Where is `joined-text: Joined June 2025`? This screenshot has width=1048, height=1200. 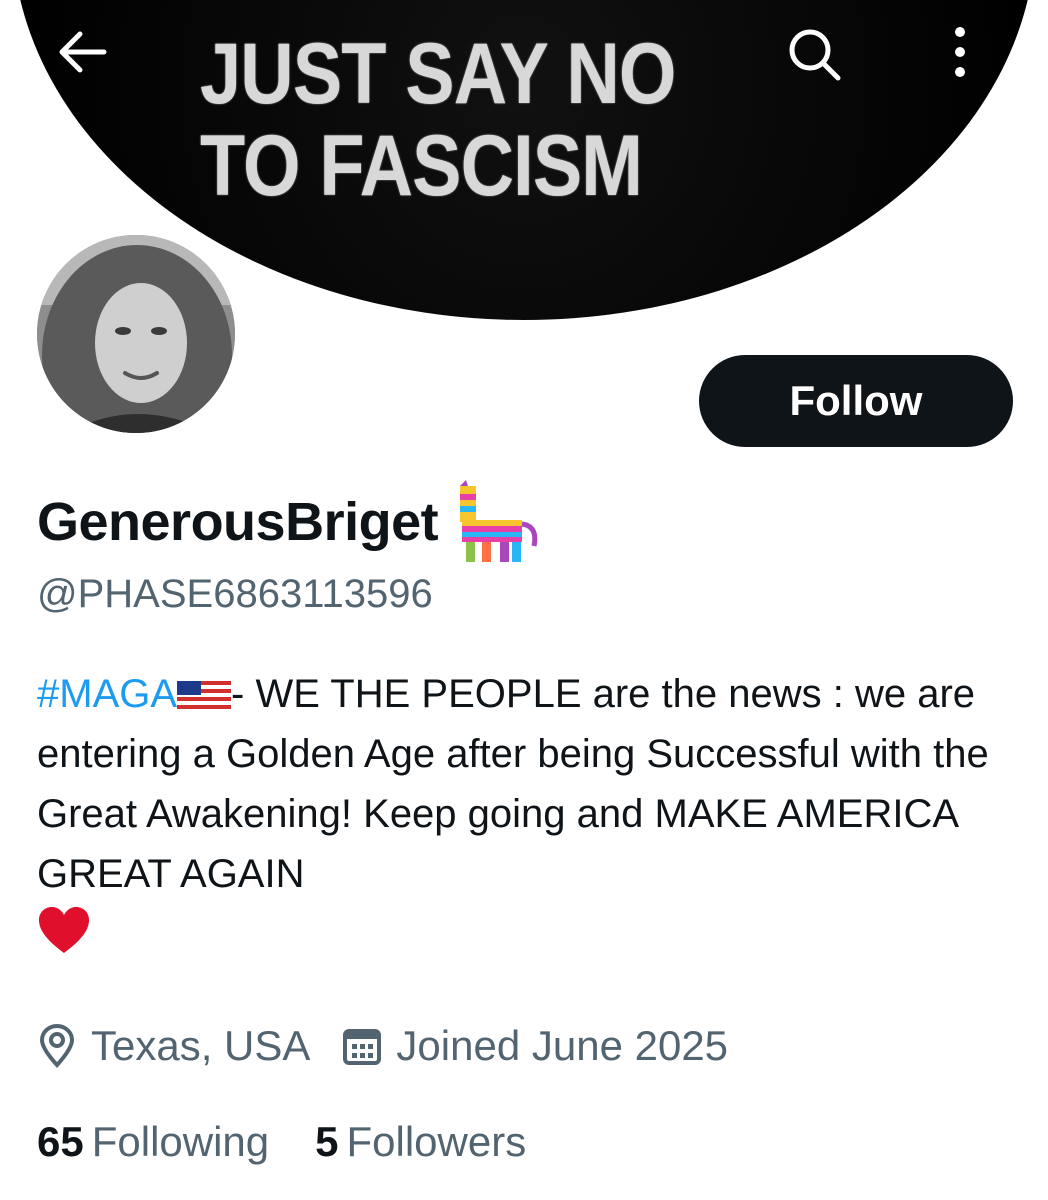 joined-text: Joined June 2025 is located at coordinates (562, 1045).